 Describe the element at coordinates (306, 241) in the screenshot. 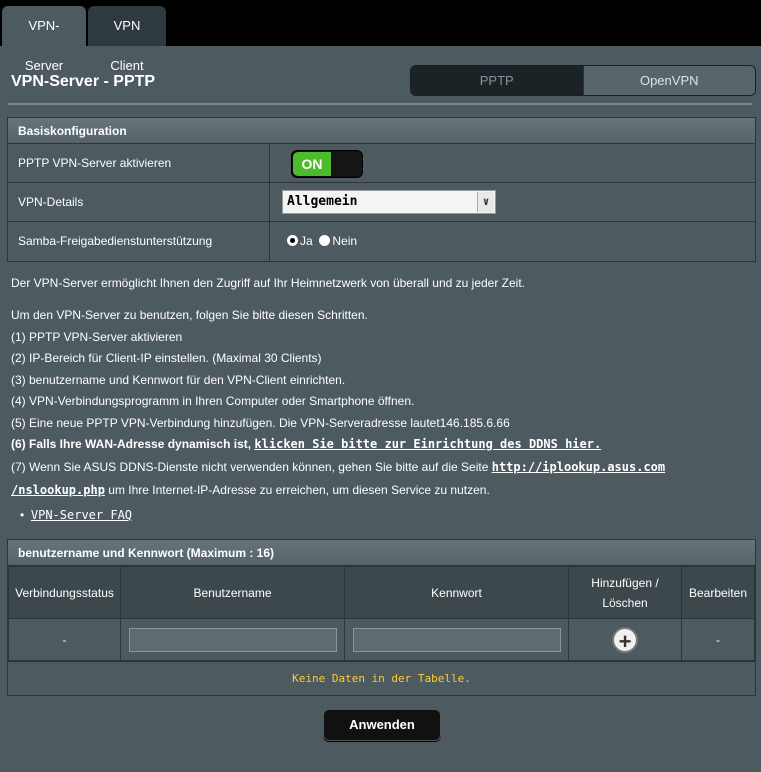

I see `samba-yes-label: Ja` at that location.